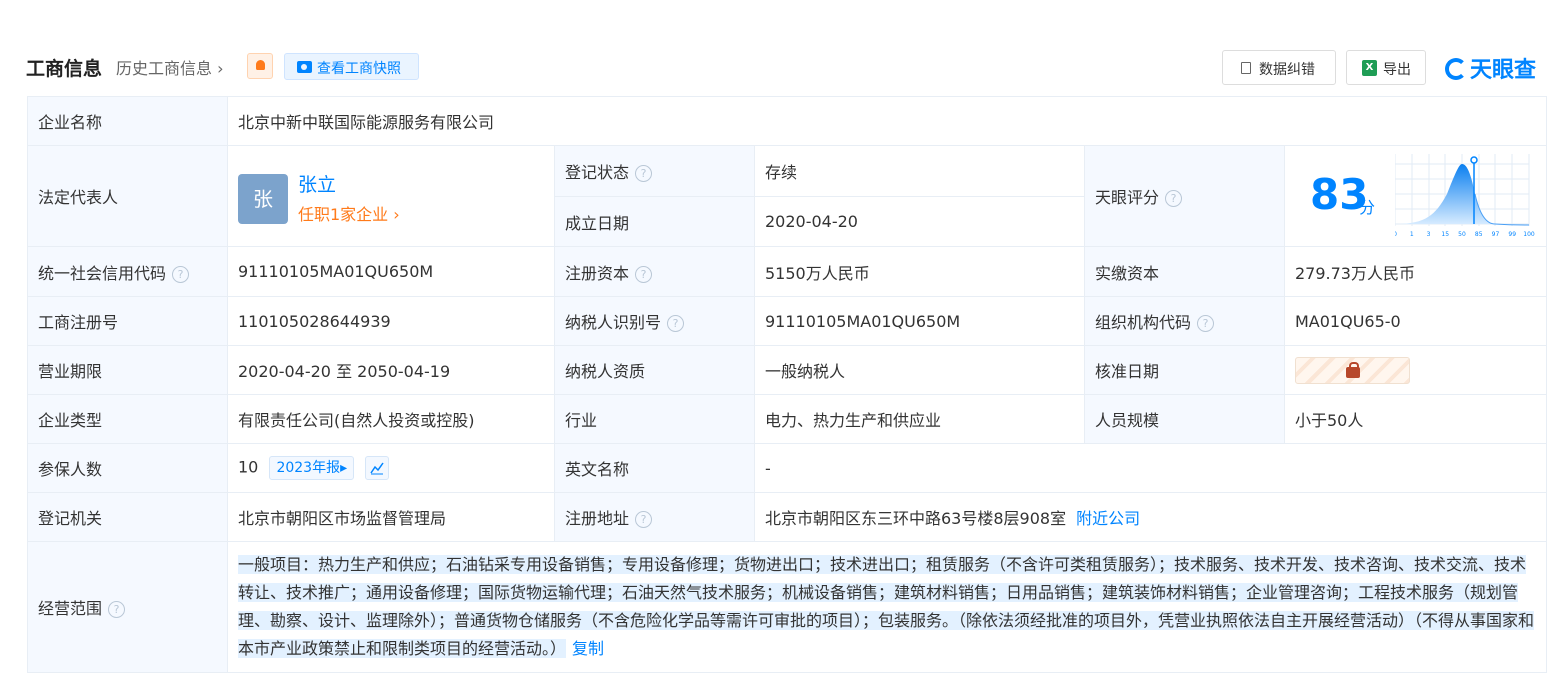 The width and height of the screenshot is (1564, 691). What do you see at coordinates (127, 468) in the screenshot?
I see `insured-label: 参保人数` at bounding box center [127, 468].